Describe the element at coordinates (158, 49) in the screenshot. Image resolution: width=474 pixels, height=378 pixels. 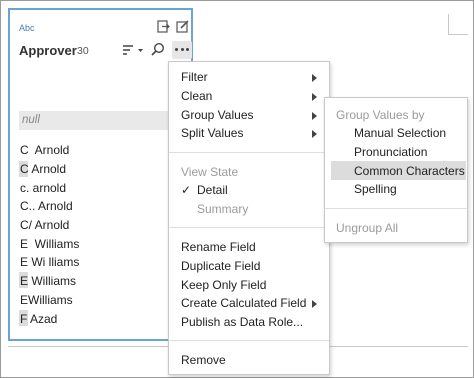
I see `search-icon` at that location.